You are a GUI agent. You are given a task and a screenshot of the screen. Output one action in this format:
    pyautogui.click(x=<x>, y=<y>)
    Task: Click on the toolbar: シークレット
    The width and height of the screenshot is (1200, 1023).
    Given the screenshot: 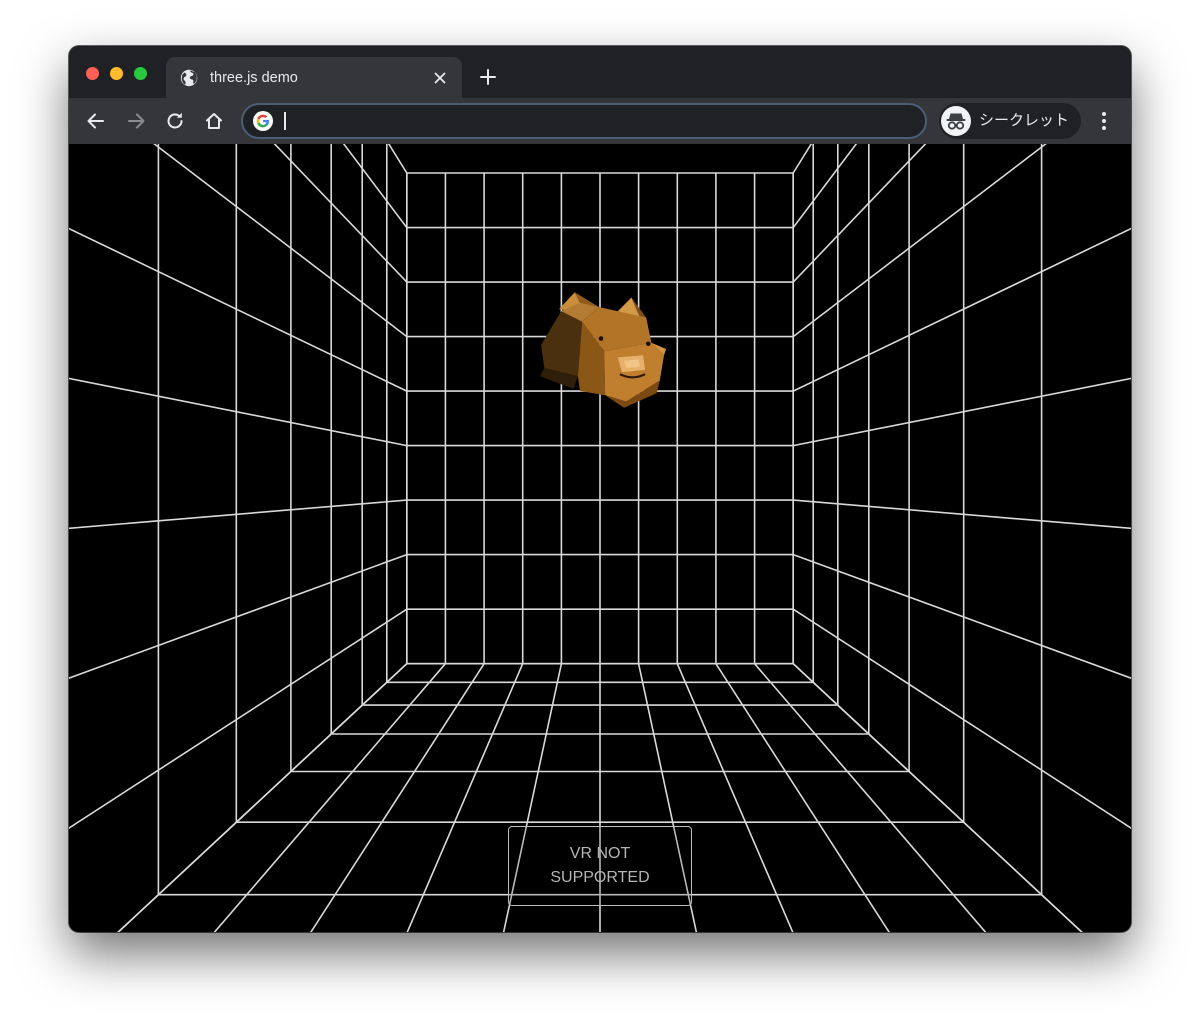 What is the action you would take?
    pyautogui.click(x=600, y=121)
    